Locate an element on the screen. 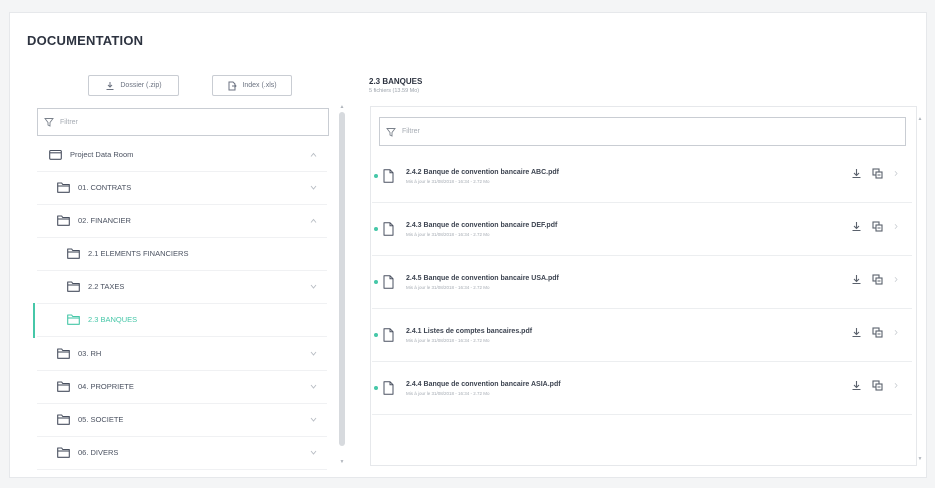 The width and height of the screenshot is (935, 488). folder-title: 2.3 BANQUES is located at coordinates (396, 81).